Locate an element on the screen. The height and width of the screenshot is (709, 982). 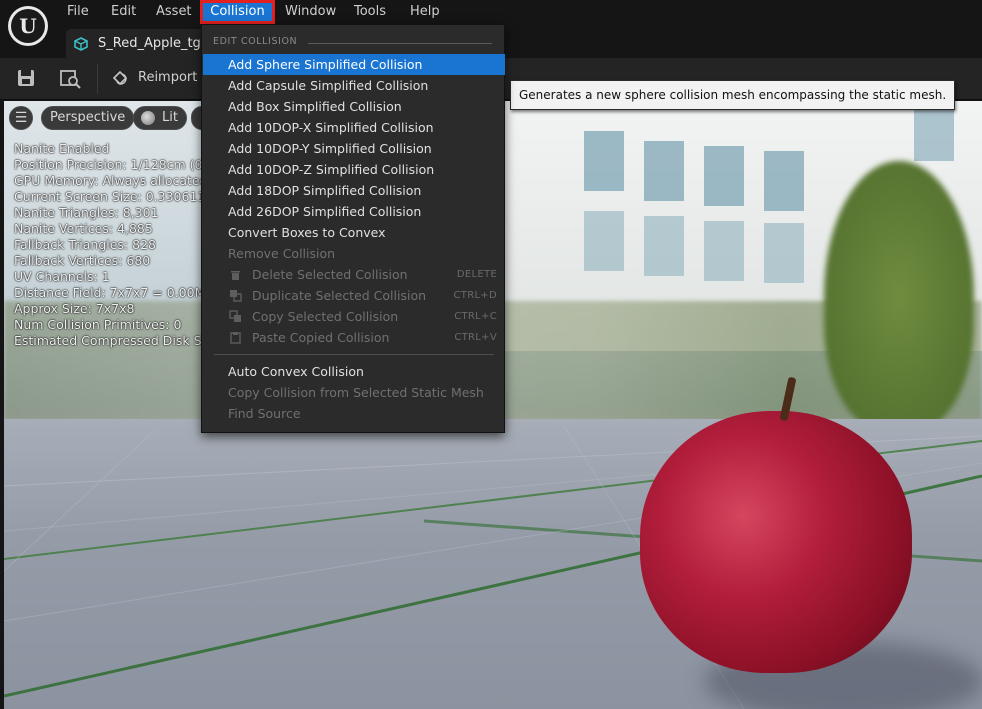
save-icon is located at coordinates (26, 78).